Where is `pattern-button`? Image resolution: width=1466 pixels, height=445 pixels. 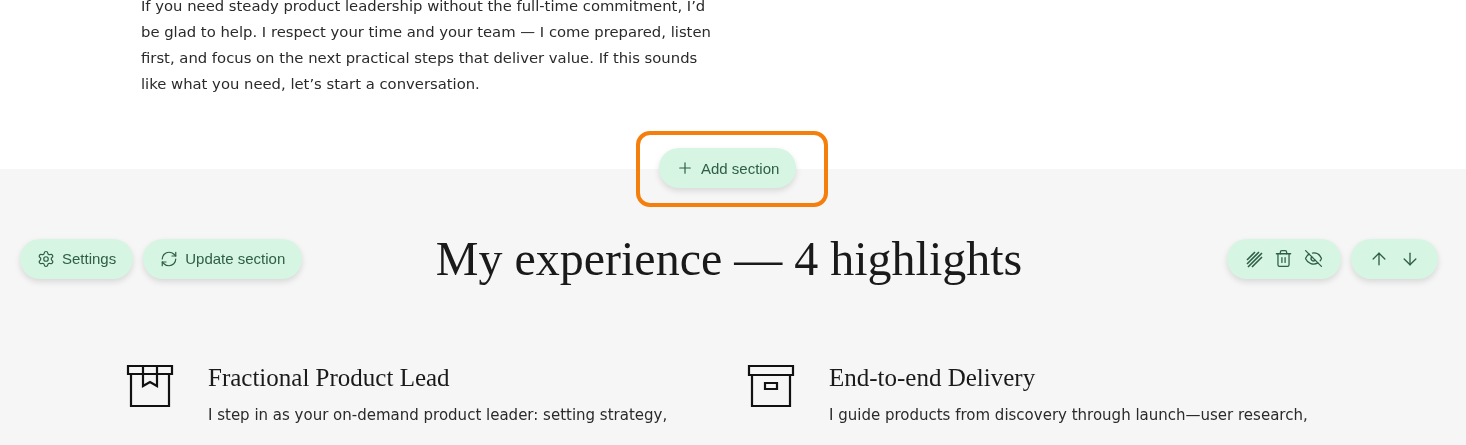
pattern-button is located at coordinates (1254, 258).